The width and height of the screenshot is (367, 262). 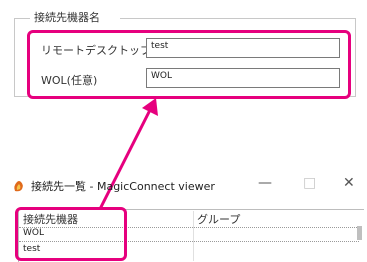 What do you see at coordinates (123, 186) in the screenshot?
I see `window-title: 接続先一覧 - MagicConnect viewer` at bounding box center [123, 186].